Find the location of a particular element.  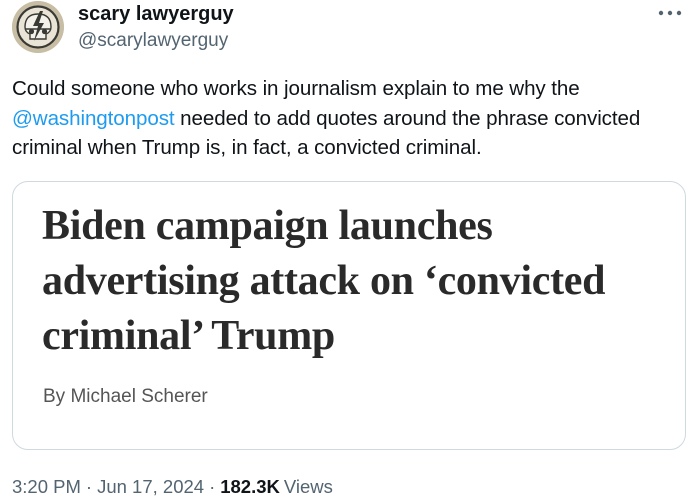

steal-your-face-skull-icon is located at coordinates (38, 27).